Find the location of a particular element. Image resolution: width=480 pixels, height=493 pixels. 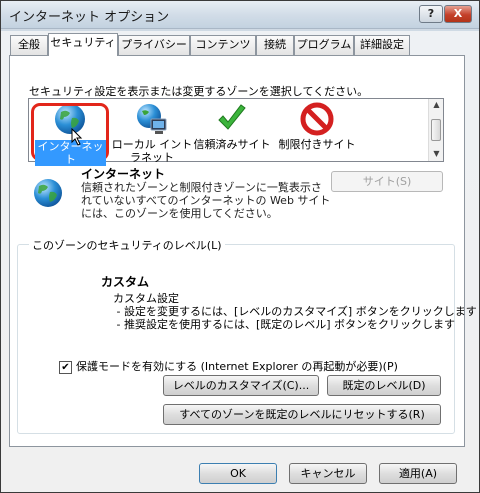

zone-trusted-sites: 信頼済みサイト is located at coordinates (232, 126).